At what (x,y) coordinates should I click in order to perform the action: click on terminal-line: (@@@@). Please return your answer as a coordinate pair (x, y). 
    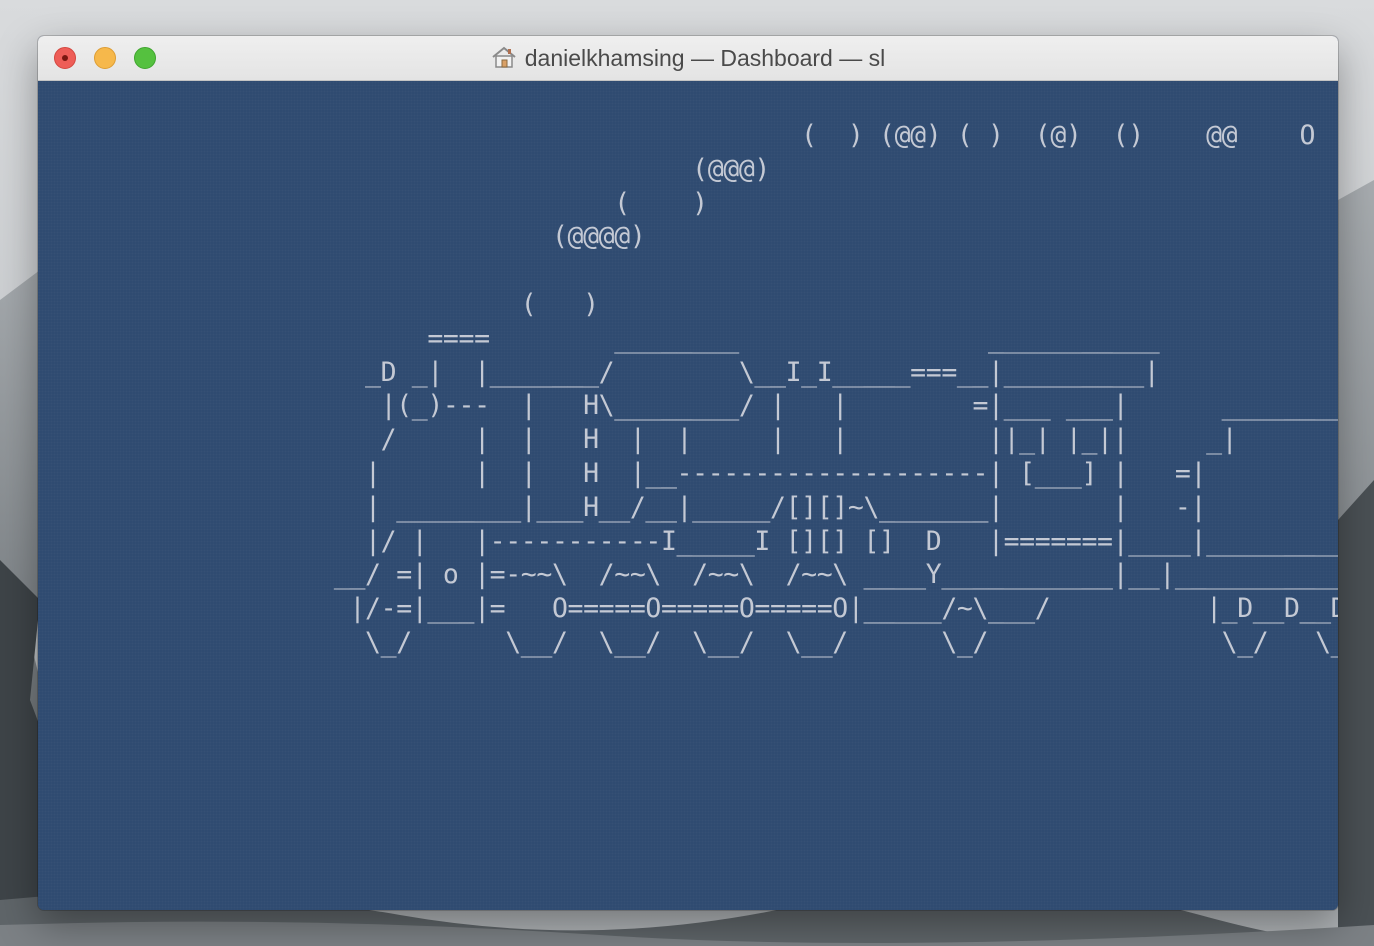
    Looking at the image, I should click on (342, 237).